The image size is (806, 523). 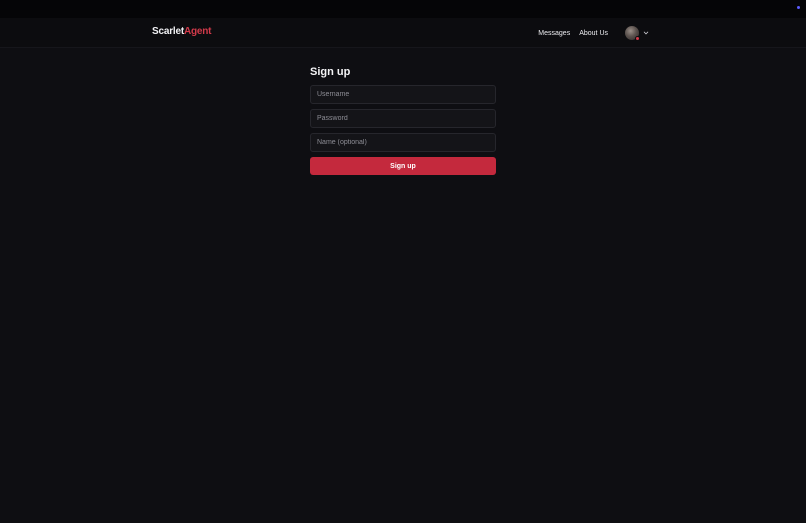 What do you see at coordinates (403, 33) in the screenshot?
I see `top-navbar: ScarletAgent Messages About Us` at bounding box center [403, 33].